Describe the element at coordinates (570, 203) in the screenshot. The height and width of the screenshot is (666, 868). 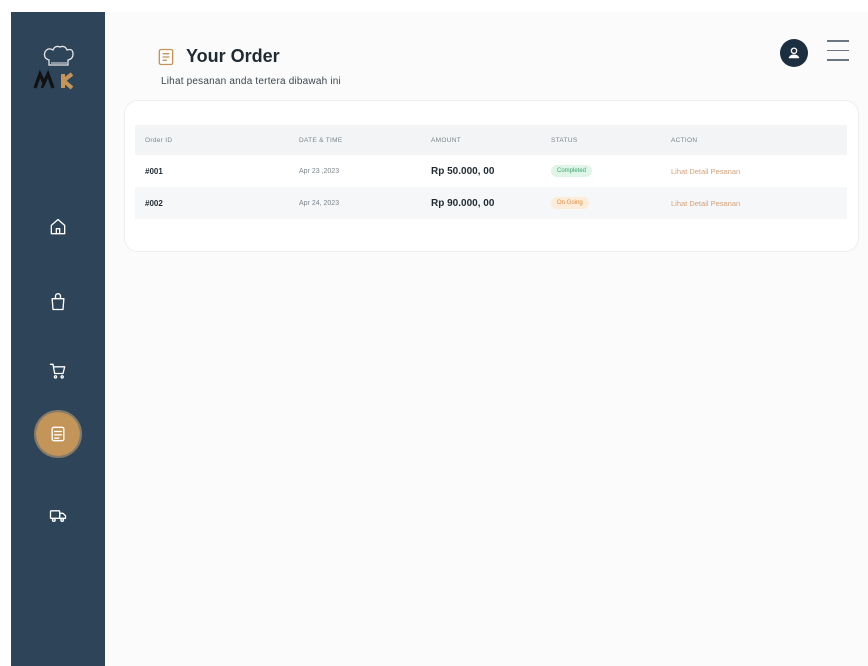
I see `status-badge: On Going` at that location.